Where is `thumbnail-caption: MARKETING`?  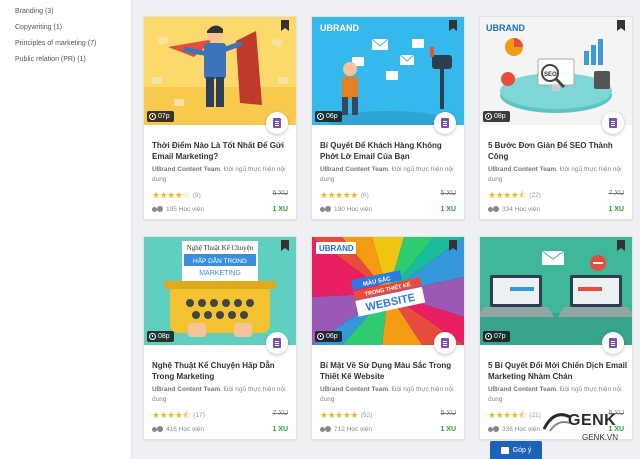
thumbnail-caption: MARKETING is located at coordinates (220, 273).